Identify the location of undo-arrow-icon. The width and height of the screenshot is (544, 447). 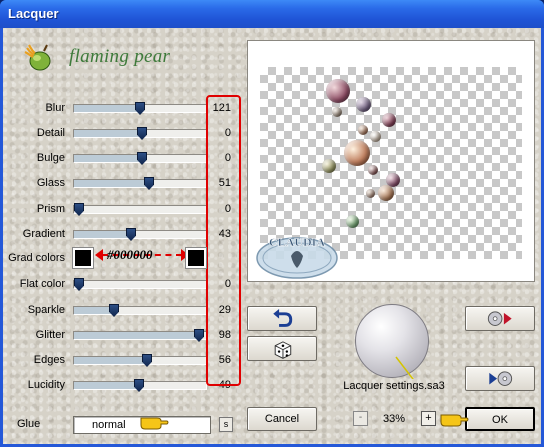
(283, 317).